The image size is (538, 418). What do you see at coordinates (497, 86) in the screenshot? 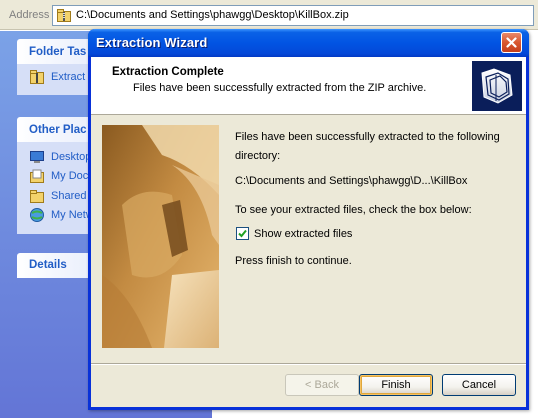
I see `zip-folders-logo-icon` at bounding box center [497, 86].